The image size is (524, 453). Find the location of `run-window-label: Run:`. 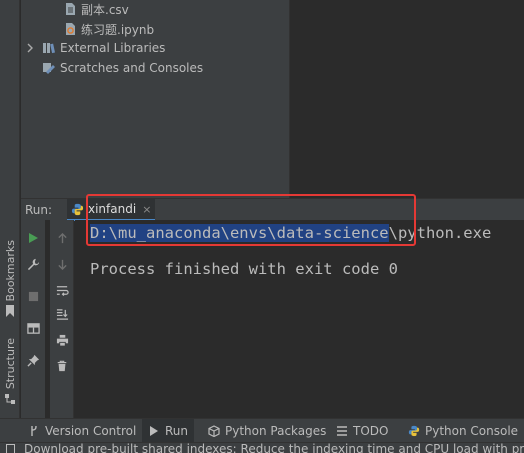

run-window-label: Run: is located at coordinates (39, 210).